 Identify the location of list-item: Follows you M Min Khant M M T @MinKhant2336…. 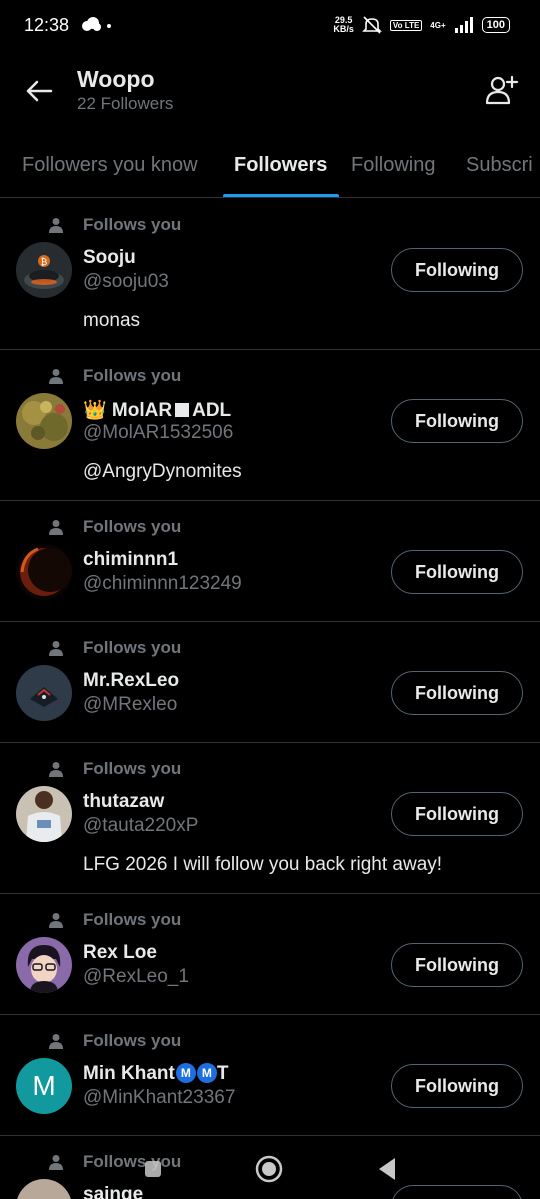
(270, 1075).